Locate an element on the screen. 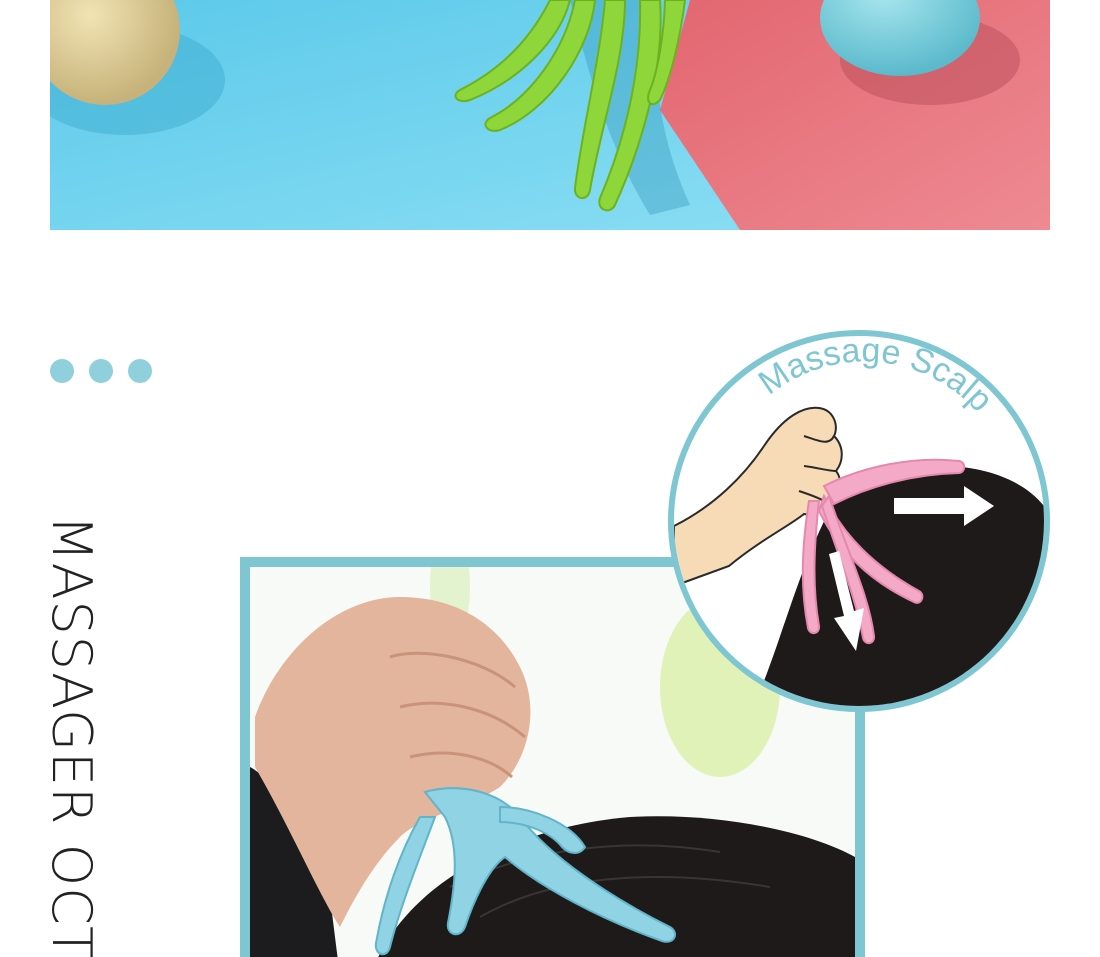  vertical-section-title: MASSAGER OCT is located at coordinates (71, 736).